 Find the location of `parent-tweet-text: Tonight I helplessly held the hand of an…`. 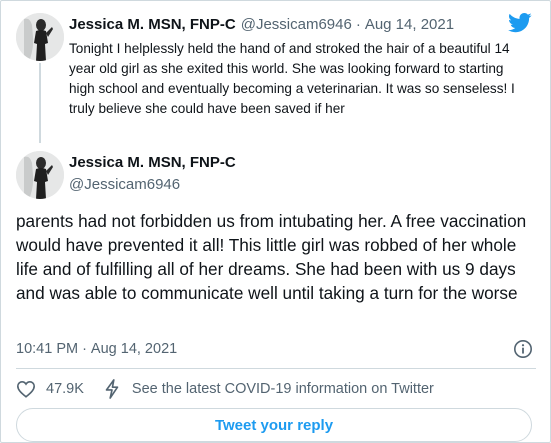

parent-tweet-text: Tonight I helplessly held the hand of an… is located at coordinates (292, 78).